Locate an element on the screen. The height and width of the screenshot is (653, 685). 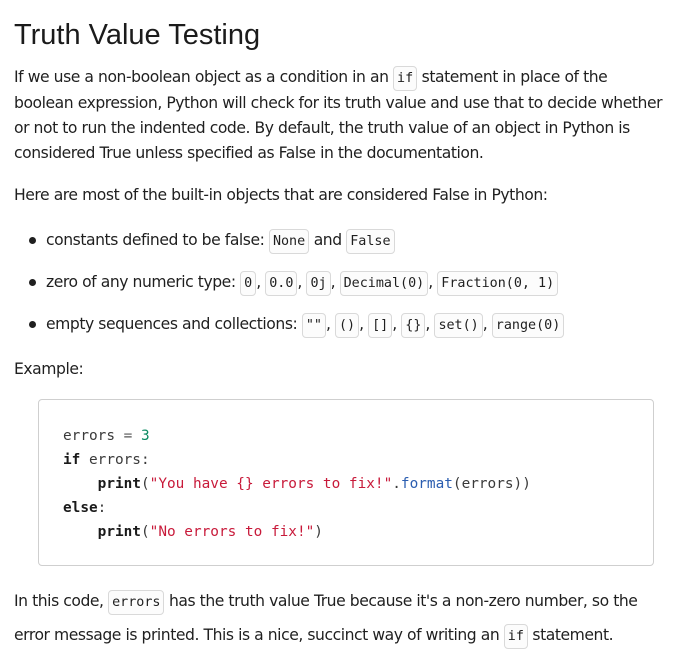
inline-code: () is located at coordinates (347, 325).